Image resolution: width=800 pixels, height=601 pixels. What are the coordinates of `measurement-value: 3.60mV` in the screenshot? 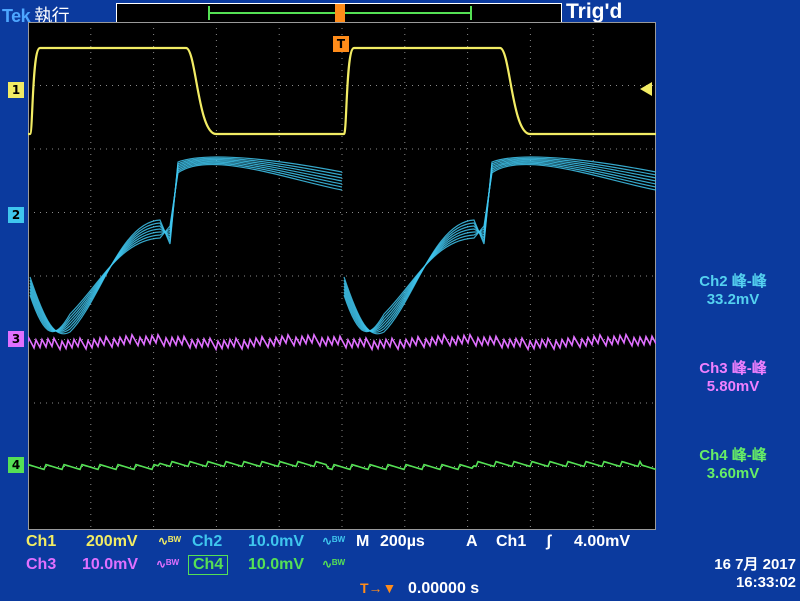 It's located at (733, 473).